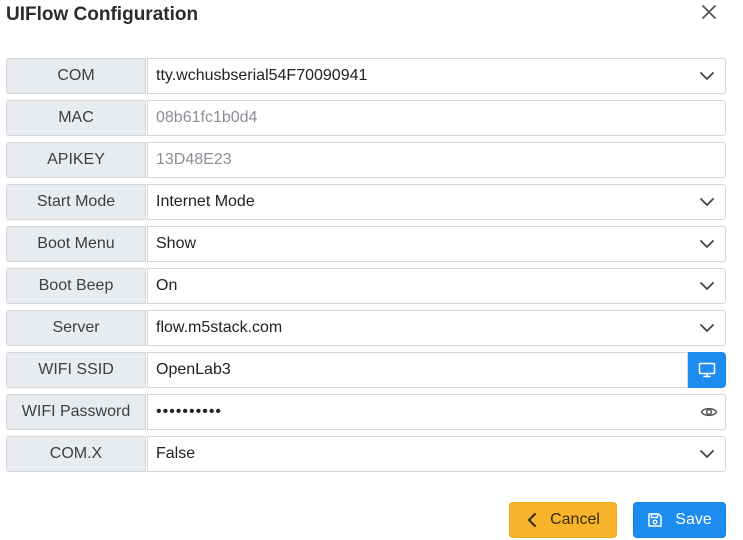  Describe the element at coordinates (436, 454) in the screenshot. I see `comx-select: False` at that location.